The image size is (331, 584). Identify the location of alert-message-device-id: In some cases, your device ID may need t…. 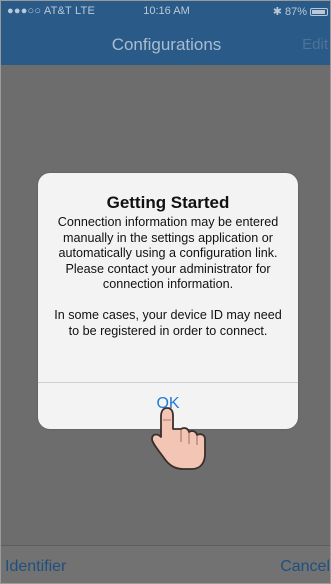
(168, 322).